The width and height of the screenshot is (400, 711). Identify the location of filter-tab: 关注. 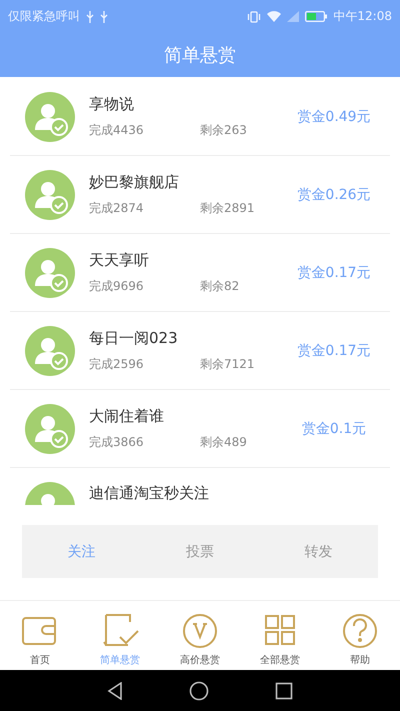
(81, 551).